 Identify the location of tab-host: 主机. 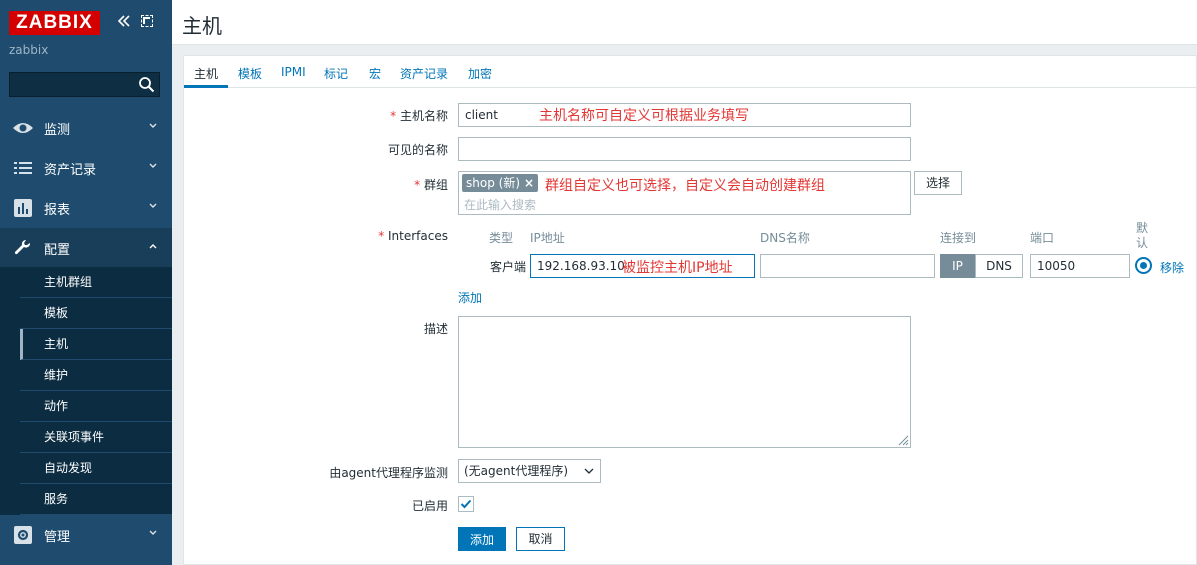
(206, 73).